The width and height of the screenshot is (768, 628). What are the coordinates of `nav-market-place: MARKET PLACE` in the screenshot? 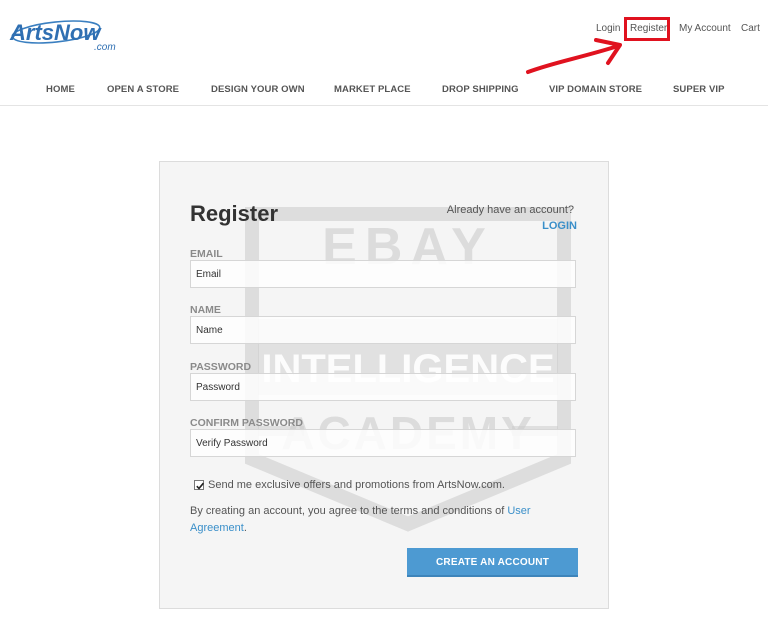 It's located at (372, 89).